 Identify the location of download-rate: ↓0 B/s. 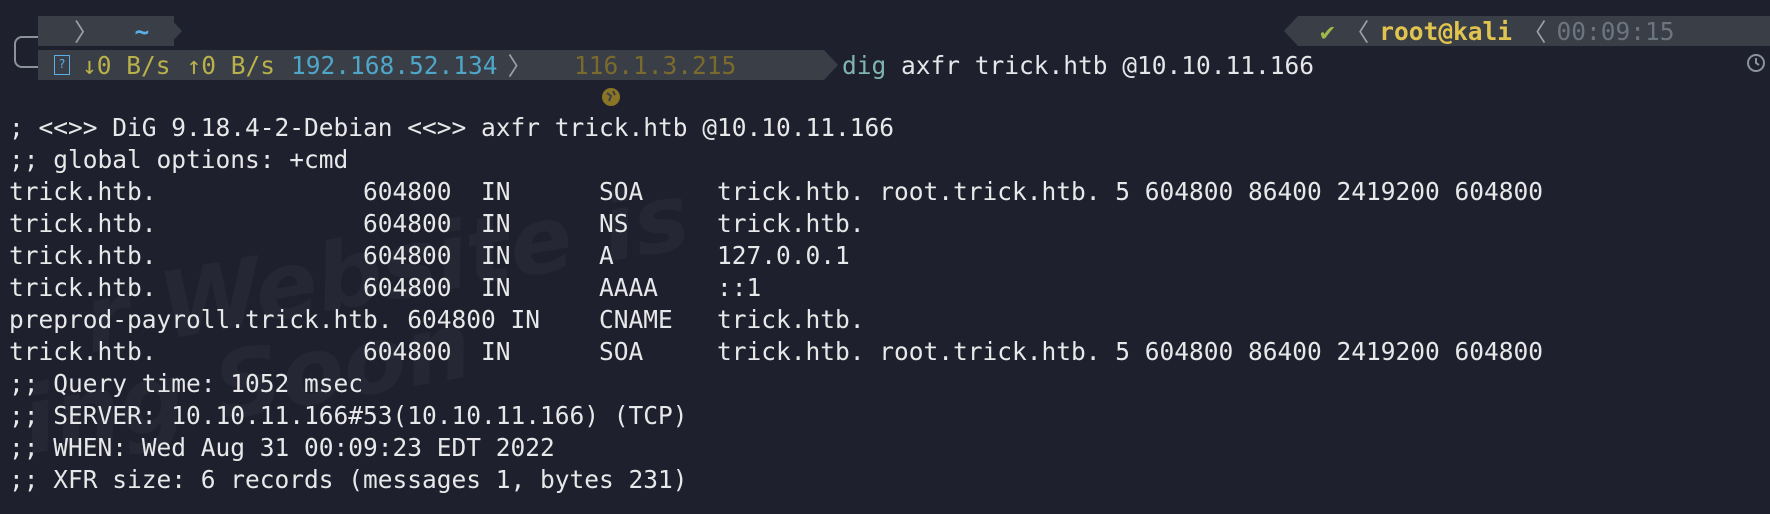
(126, 65).